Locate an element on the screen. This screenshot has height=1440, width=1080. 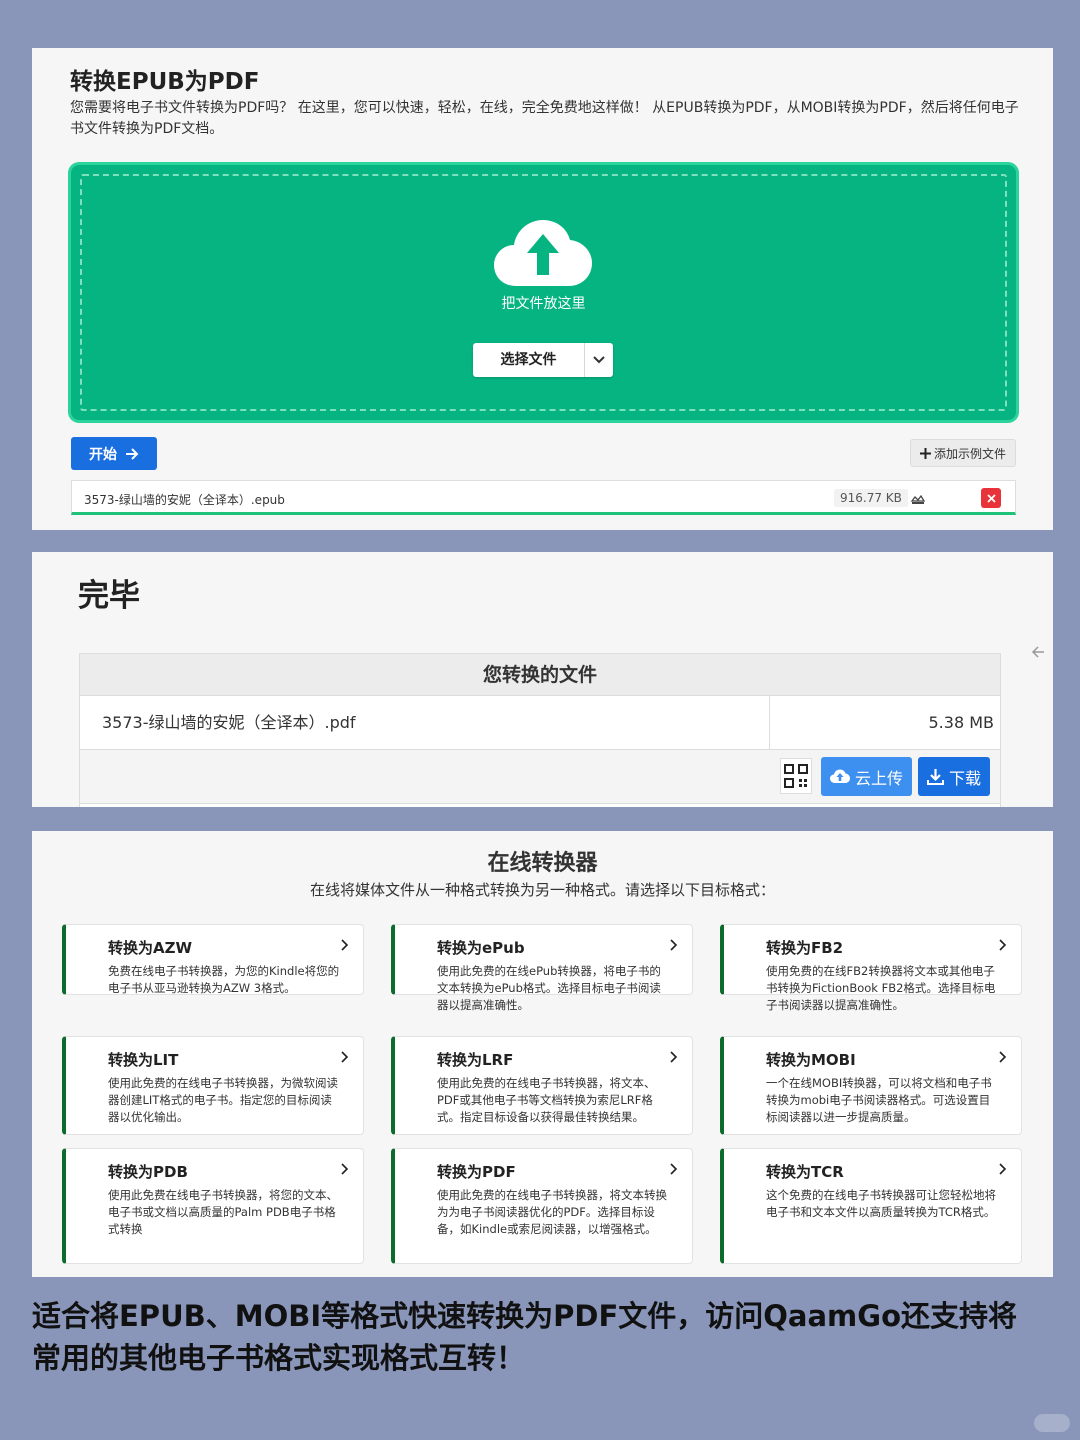
uploaded-file-name: 3573-绿山墙的安妮（全译本）.epub is located at coordinates (184, 500).